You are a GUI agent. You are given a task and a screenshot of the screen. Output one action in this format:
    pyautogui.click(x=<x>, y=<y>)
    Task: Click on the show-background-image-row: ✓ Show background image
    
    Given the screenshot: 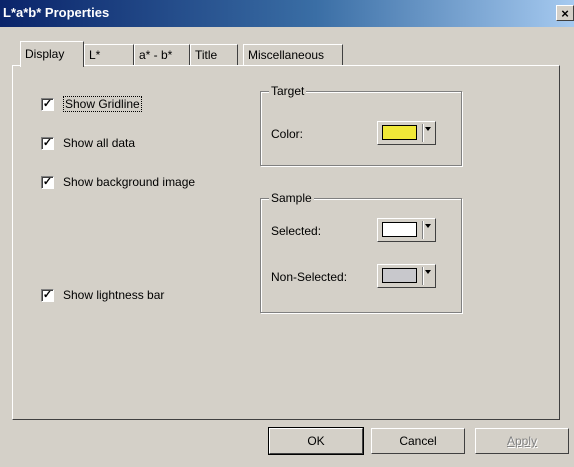 What is the action you would take?
    pyautogui.click(x=118, y=182)
    